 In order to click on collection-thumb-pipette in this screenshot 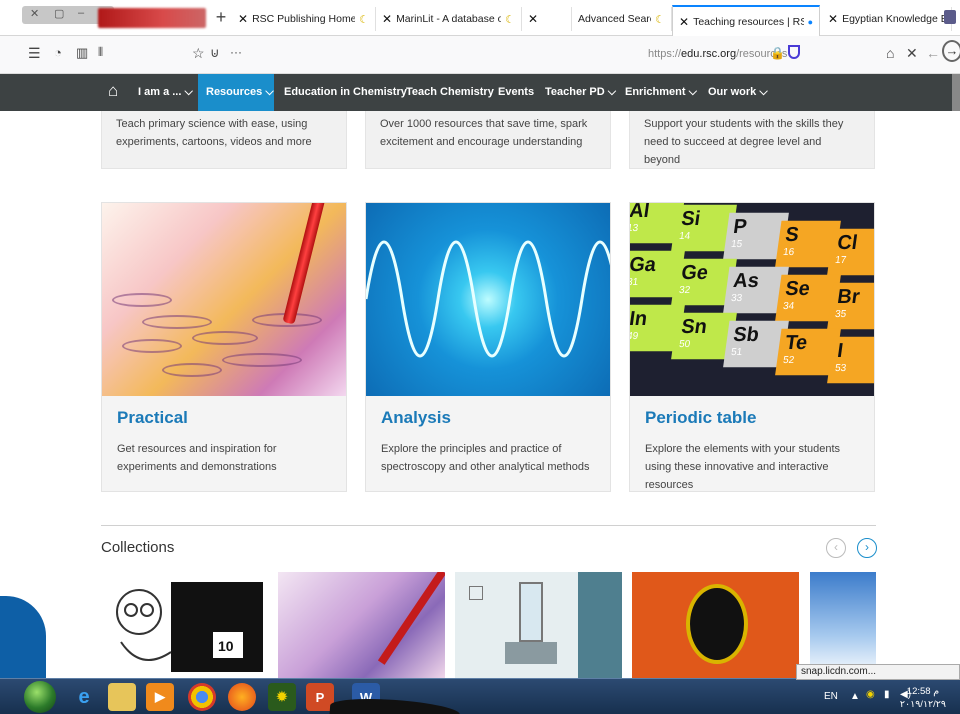, I will do `click(361, 625)`.